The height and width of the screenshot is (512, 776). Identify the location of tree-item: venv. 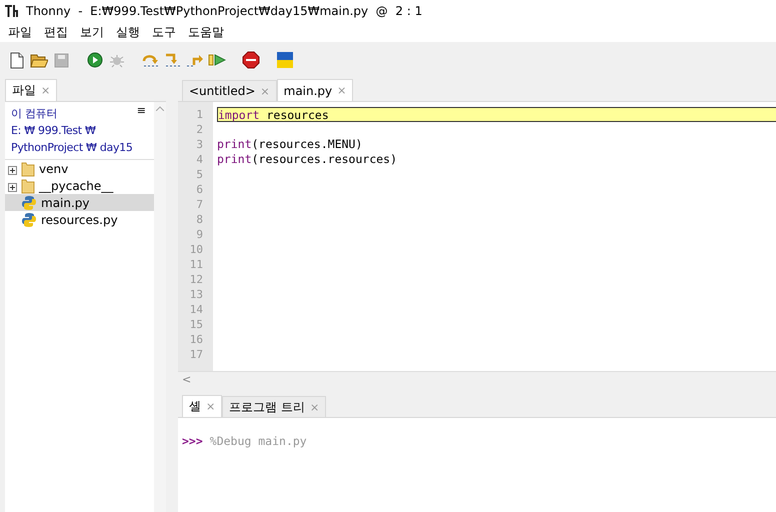
(79, 168).